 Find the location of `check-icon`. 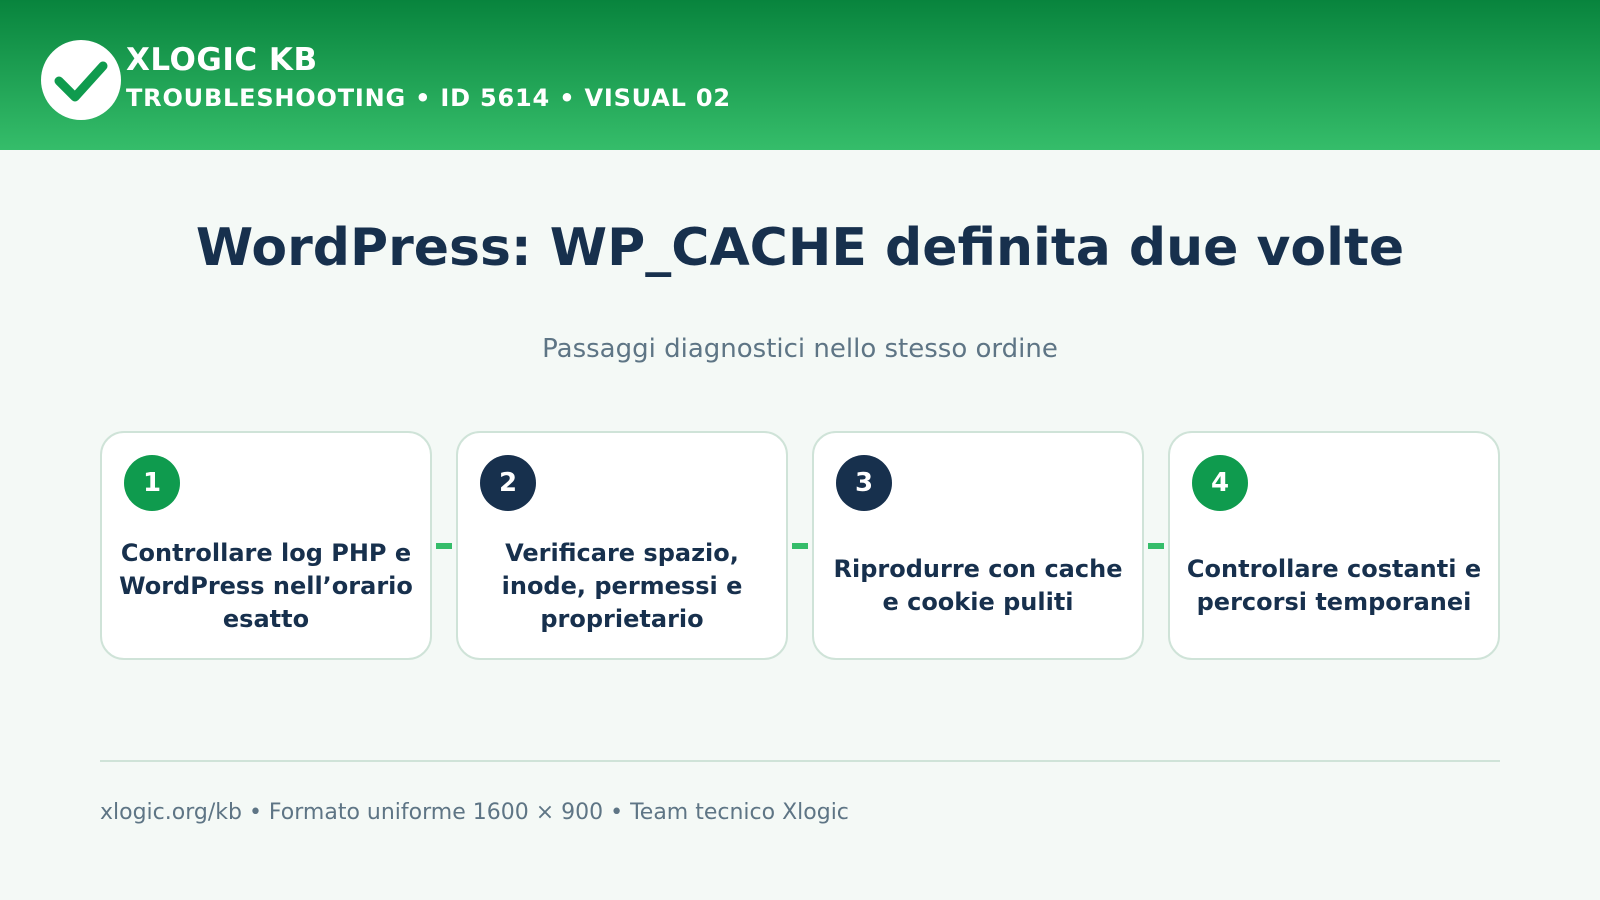

check-icon is located at coordinates (81, 81).